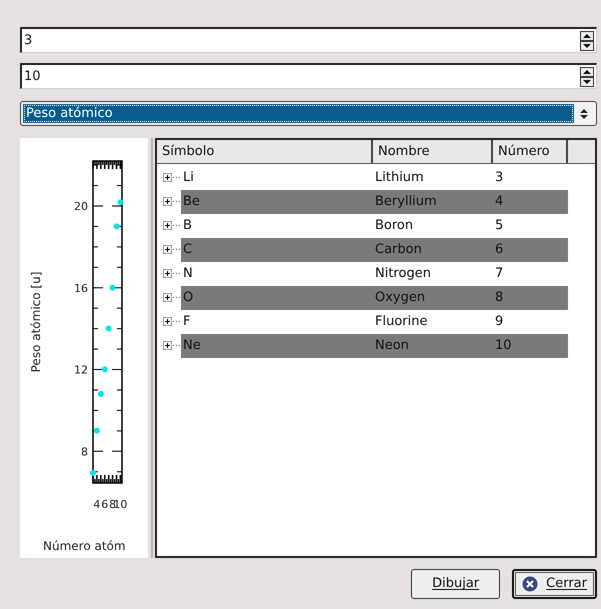 The width and height of the screenshot is (601, 609). What do you see at coordinates (81, 288) in the screenshot?
I see `y-tick-label: 16` at bounding box center [81, 288].